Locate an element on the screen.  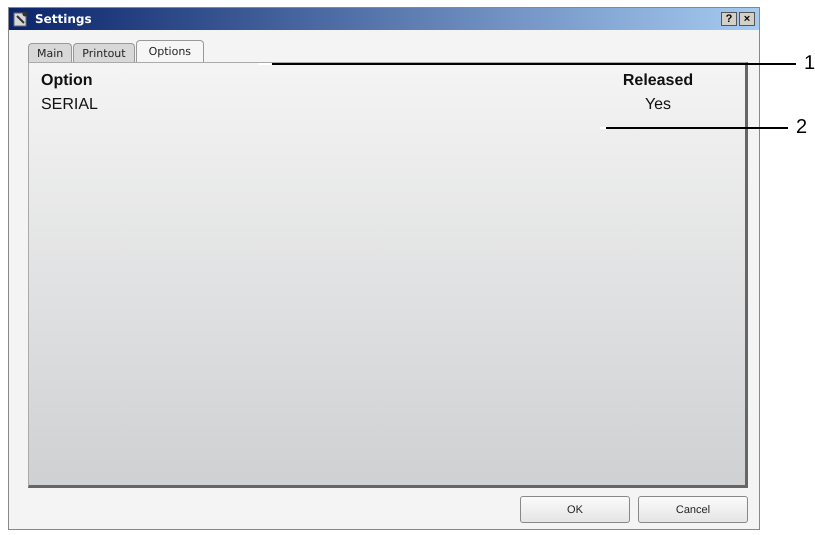
table-cell-text: SERIAL is located at coordinates (70, 105).